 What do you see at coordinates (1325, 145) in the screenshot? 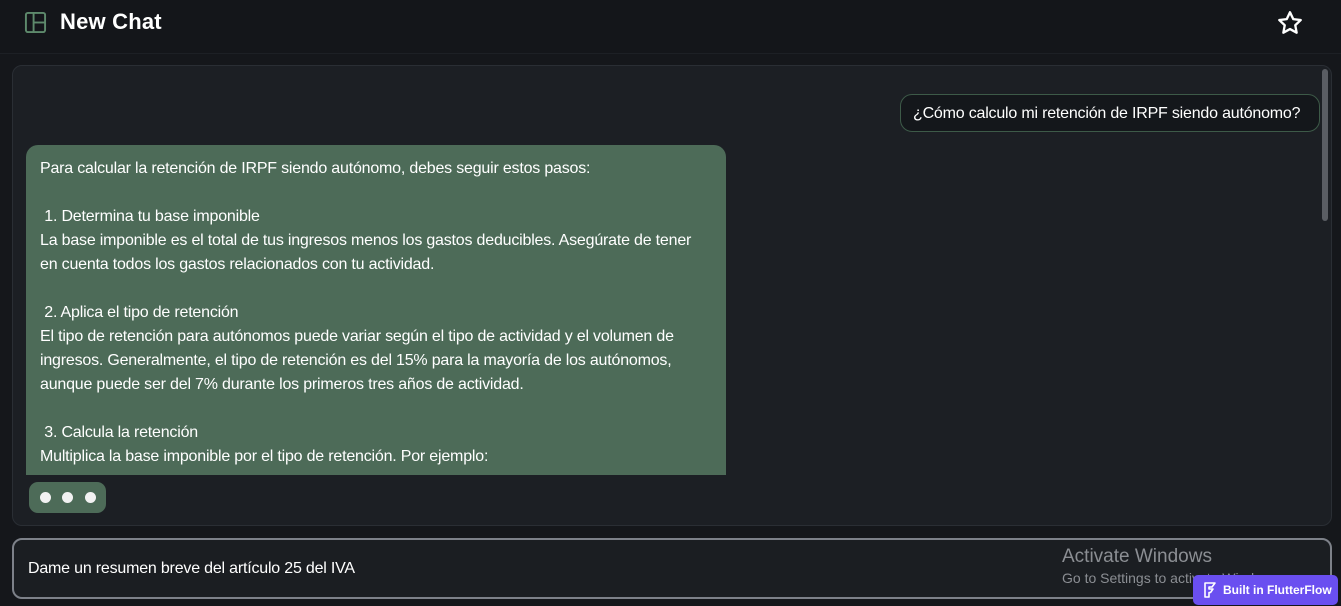
I see `chat-scrollbar` at bounding box center [1325, 145].